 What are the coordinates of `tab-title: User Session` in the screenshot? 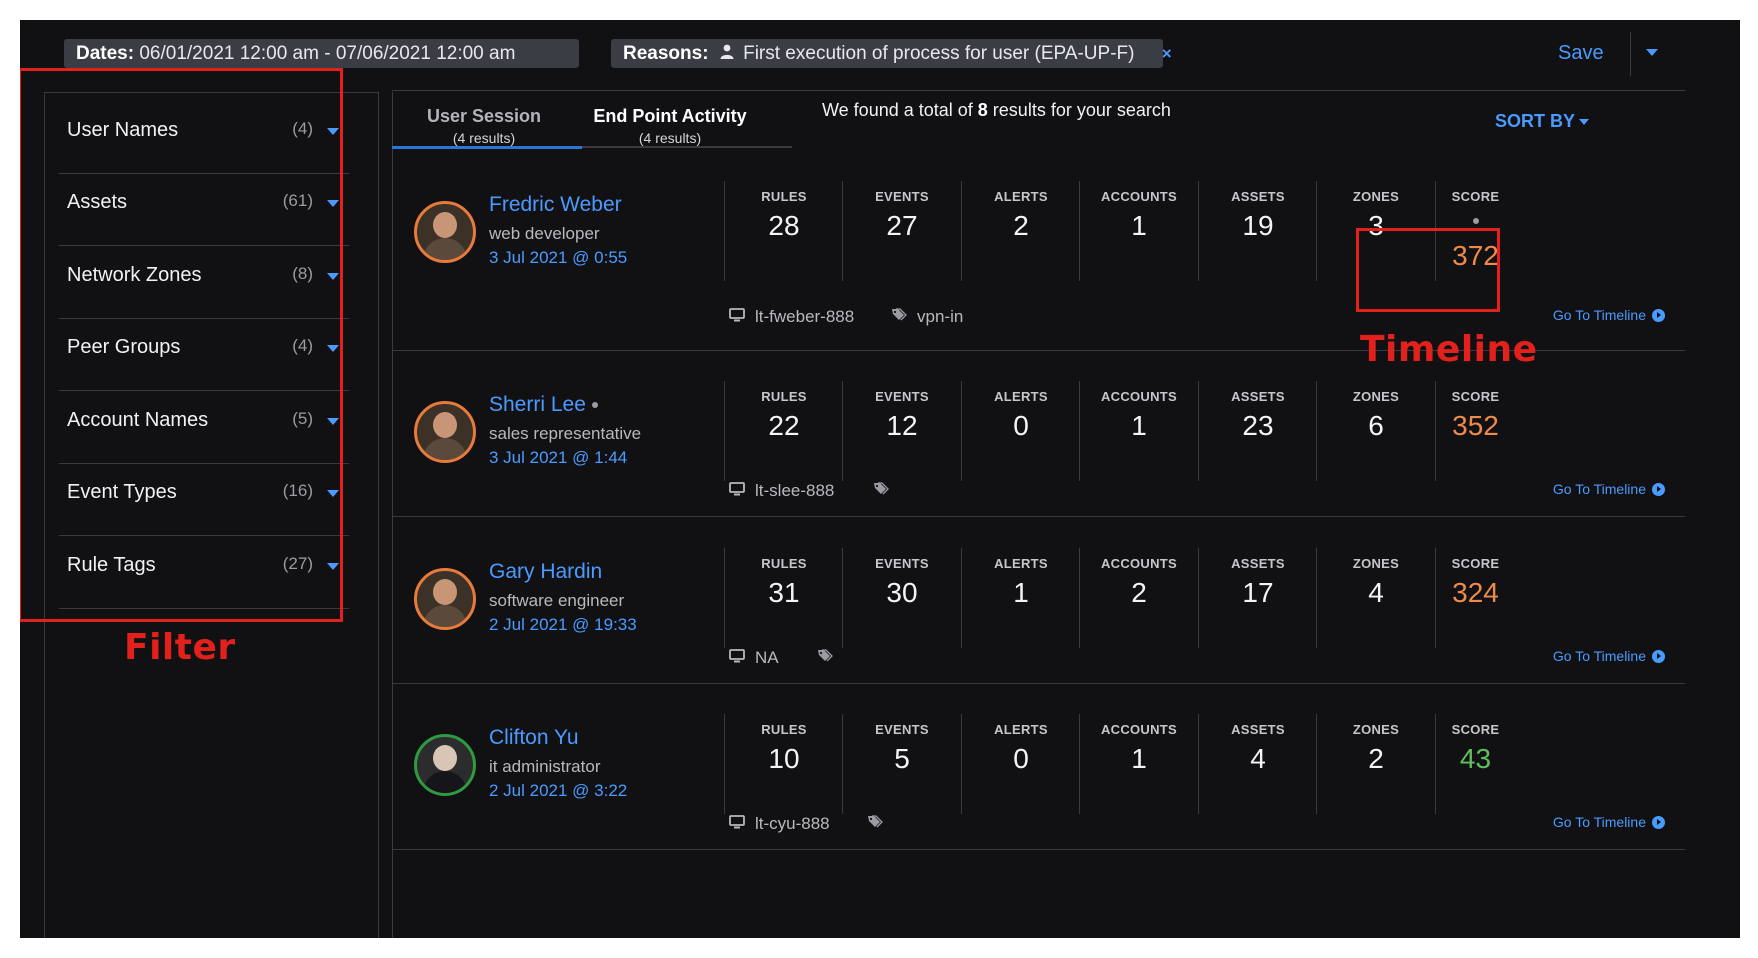 It's located at (484, 116).